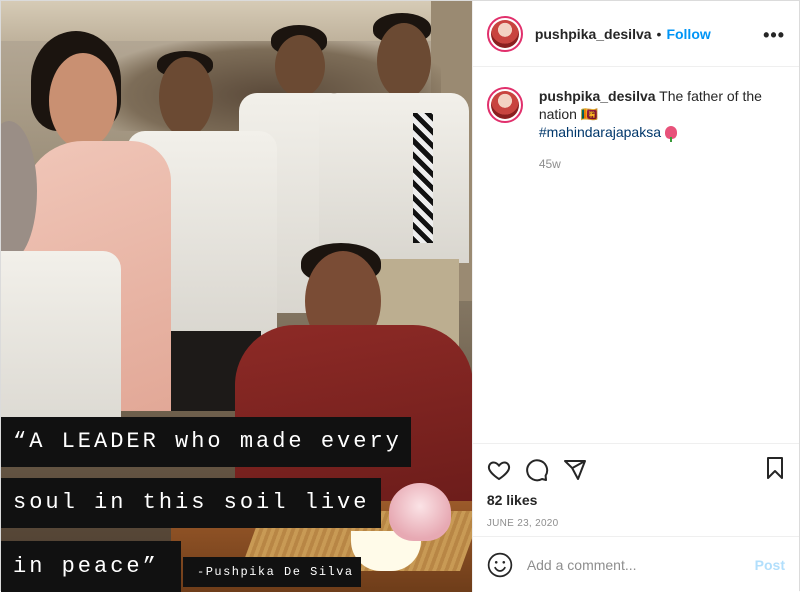  Describe the element at coordinates (206, 442) in the screenshot. I see `quote-line-1: “A LEADER who made every` at that location.